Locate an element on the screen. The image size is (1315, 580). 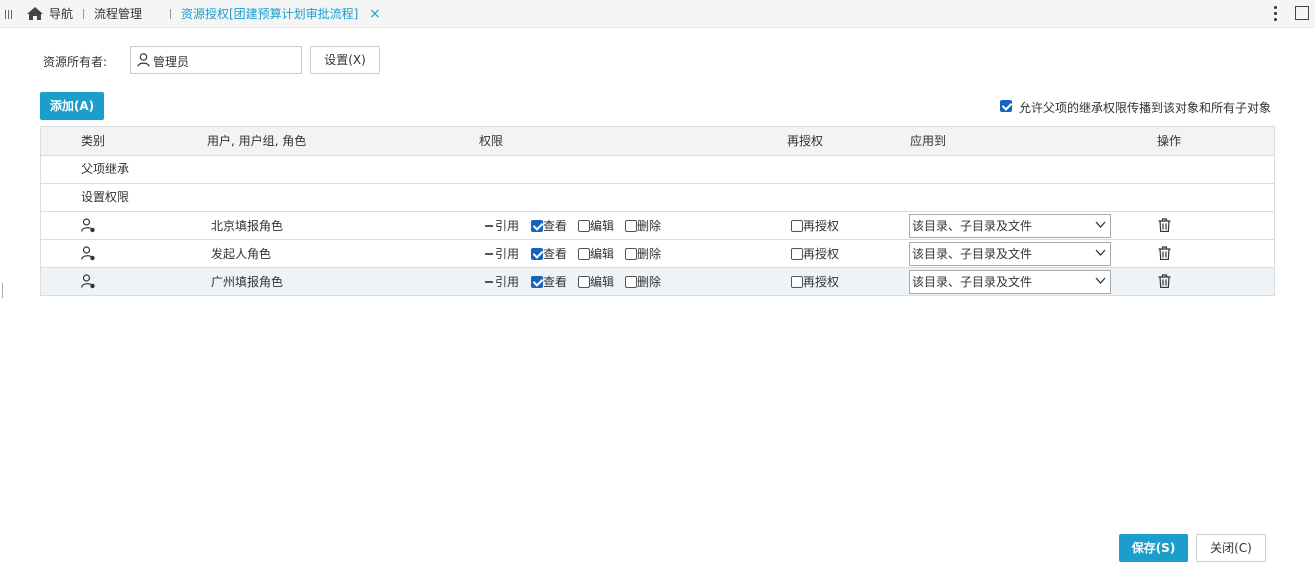
resize-handle is located at coordinates (2, 290).